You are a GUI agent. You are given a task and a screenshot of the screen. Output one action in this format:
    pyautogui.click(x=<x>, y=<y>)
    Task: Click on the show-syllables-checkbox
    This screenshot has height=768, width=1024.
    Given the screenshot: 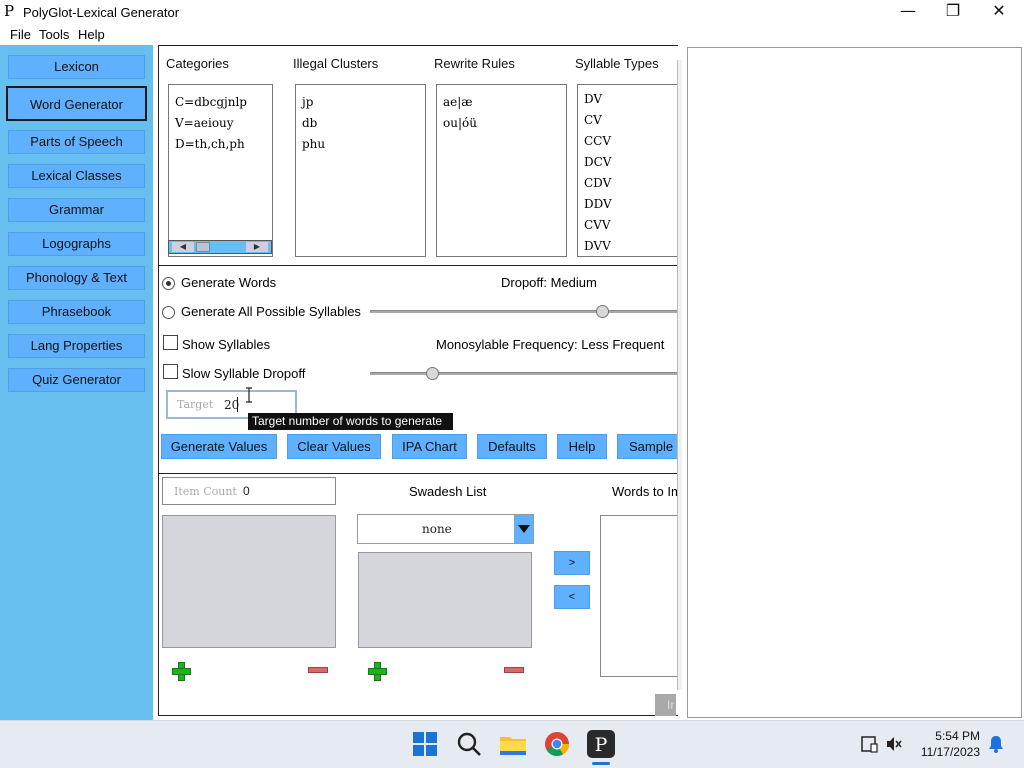 What is the action you would take?
    pyautogui.click(x=170, y=342)
    